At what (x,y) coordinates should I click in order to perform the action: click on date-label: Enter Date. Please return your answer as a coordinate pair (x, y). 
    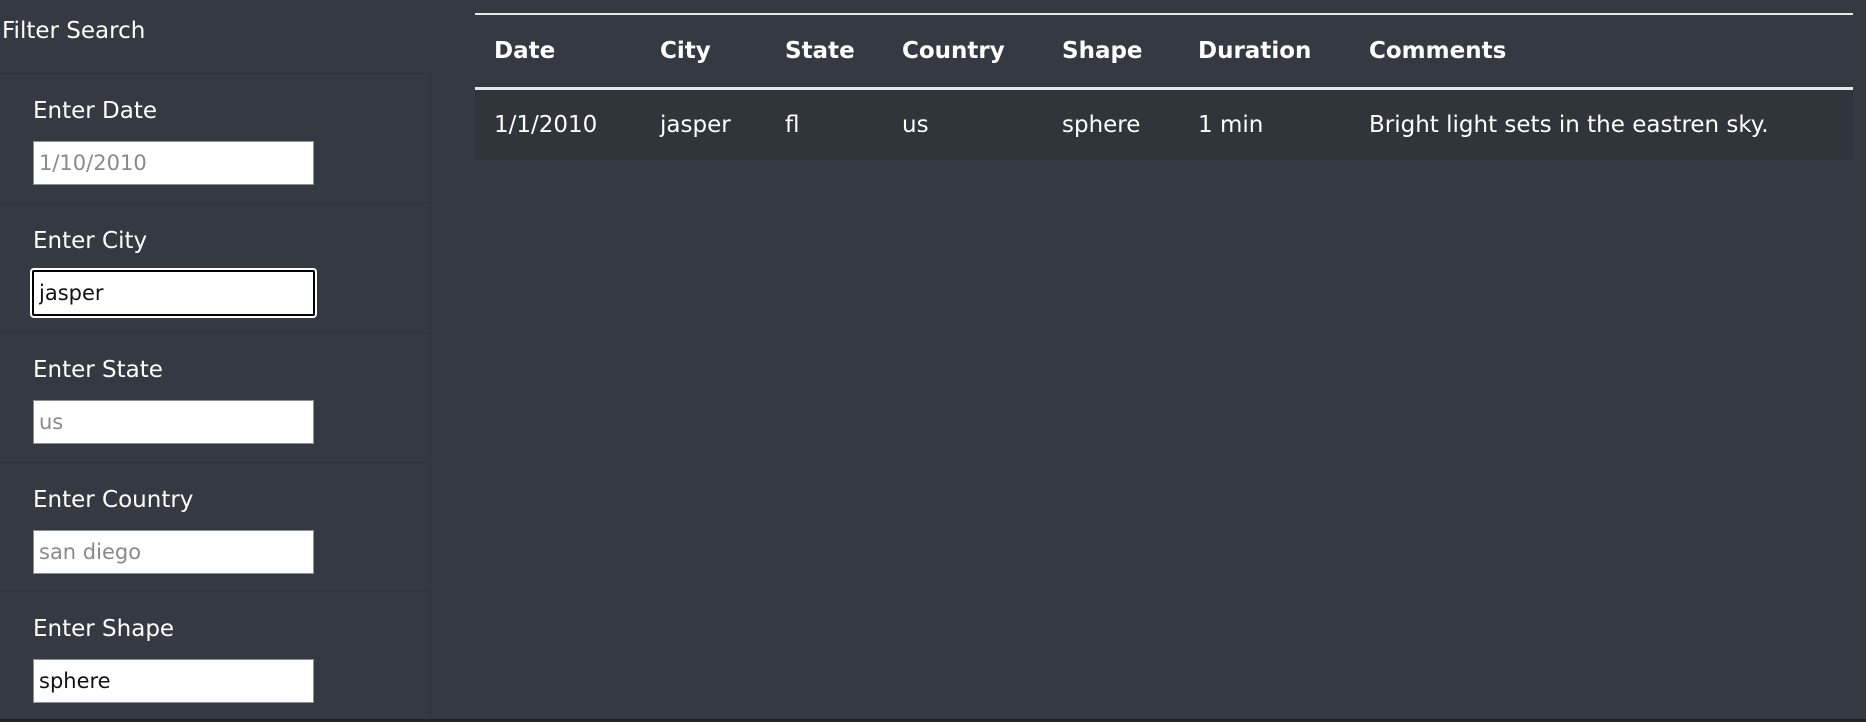
    Looking at the image, I should click on (95, 111).